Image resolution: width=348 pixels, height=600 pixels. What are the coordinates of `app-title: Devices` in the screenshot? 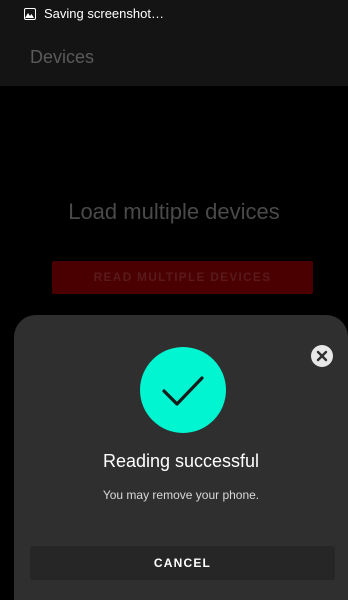 It's located at (62, 57).